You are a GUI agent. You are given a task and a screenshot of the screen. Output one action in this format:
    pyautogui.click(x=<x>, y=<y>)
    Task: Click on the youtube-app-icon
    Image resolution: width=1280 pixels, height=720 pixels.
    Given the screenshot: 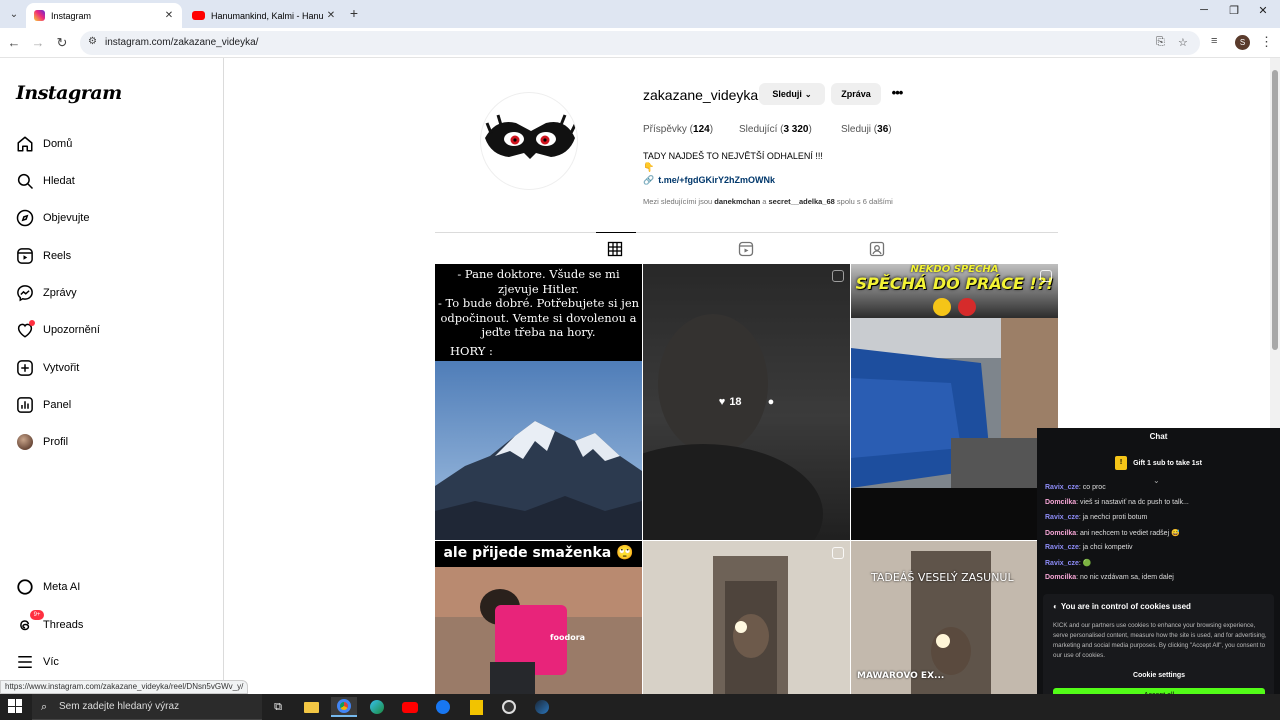 What is the action you would take?
    pyautogui.click(x=410, y=707)
    